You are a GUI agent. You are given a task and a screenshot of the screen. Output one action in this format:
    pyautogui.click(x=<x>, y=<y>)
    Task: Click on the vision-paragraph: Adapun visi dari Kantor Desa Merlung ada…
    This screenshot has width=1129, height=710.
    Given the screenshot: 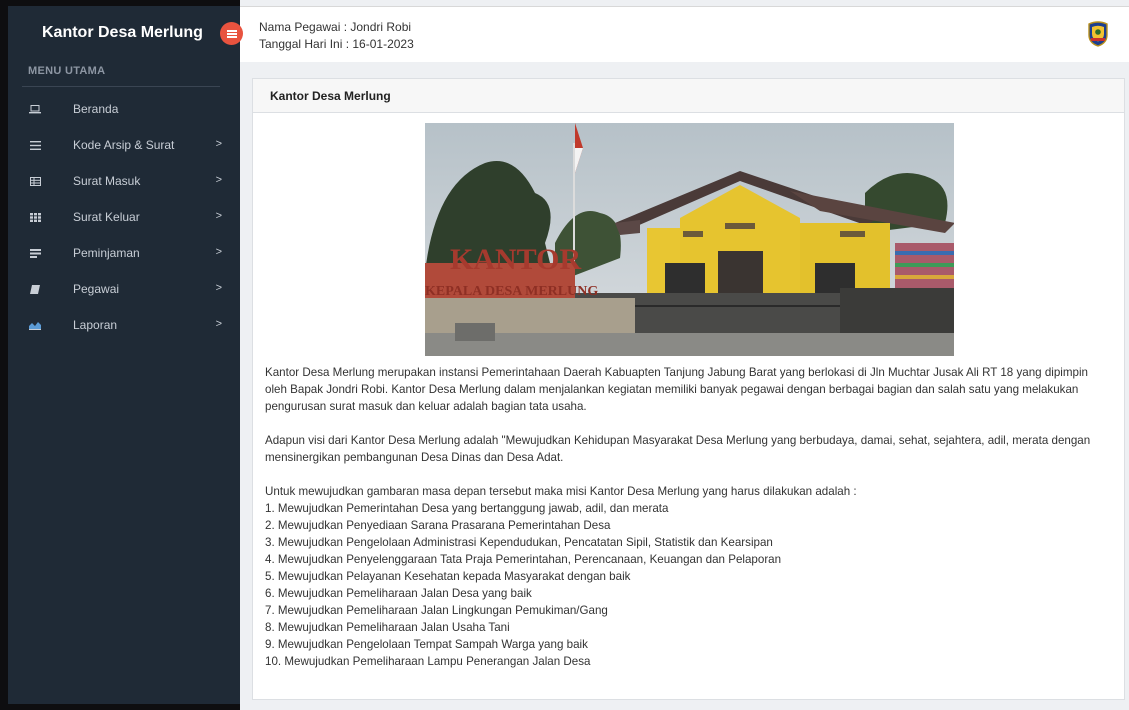 What is the action you would take?
    pyautogui.click(x=678, y=449)
    